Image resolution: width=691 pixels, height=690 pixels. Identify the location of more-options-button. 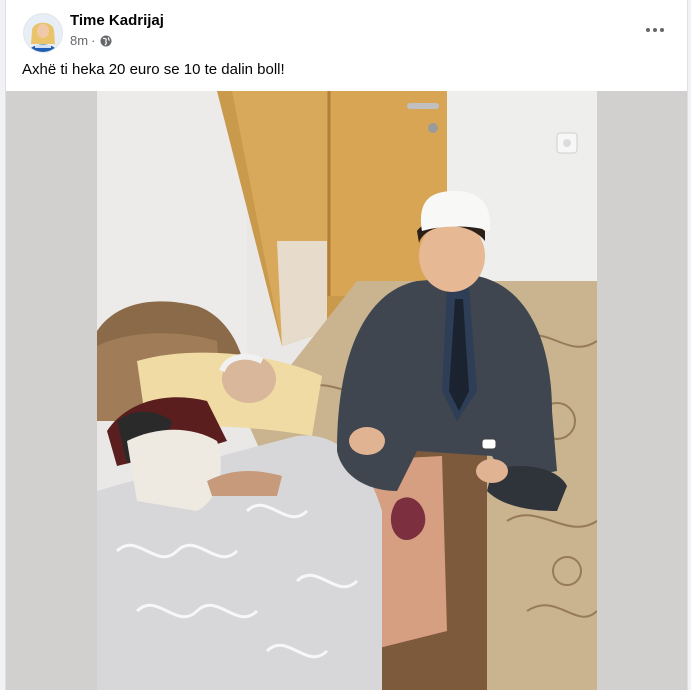
(655, 30).